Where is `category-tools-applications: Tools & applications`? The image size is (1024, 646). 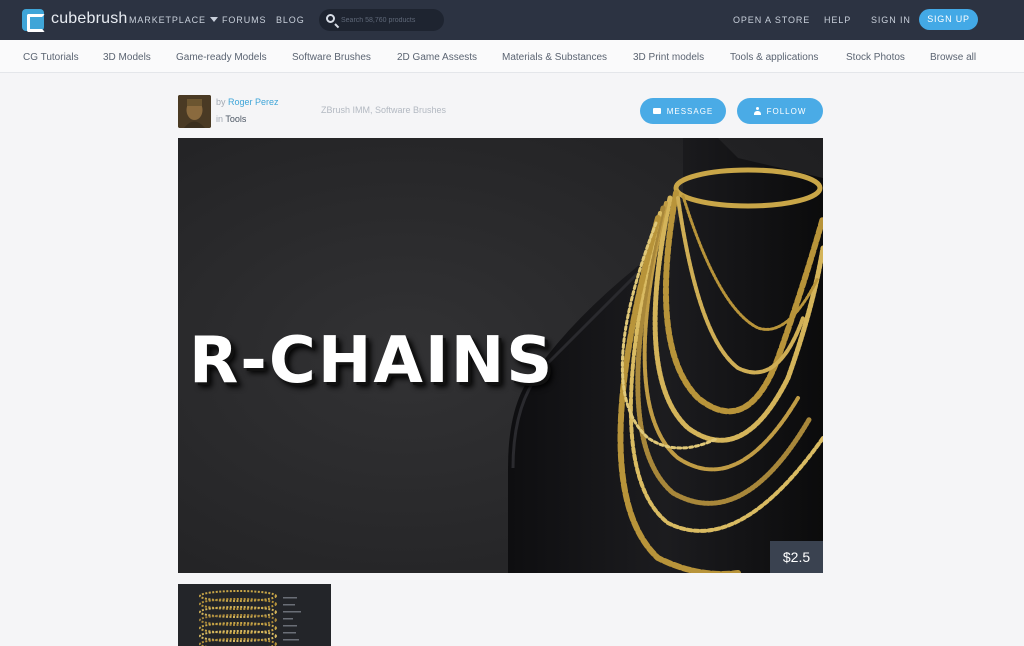
category-tools-applications: Tools & applications is located at coordinates (774, 57).